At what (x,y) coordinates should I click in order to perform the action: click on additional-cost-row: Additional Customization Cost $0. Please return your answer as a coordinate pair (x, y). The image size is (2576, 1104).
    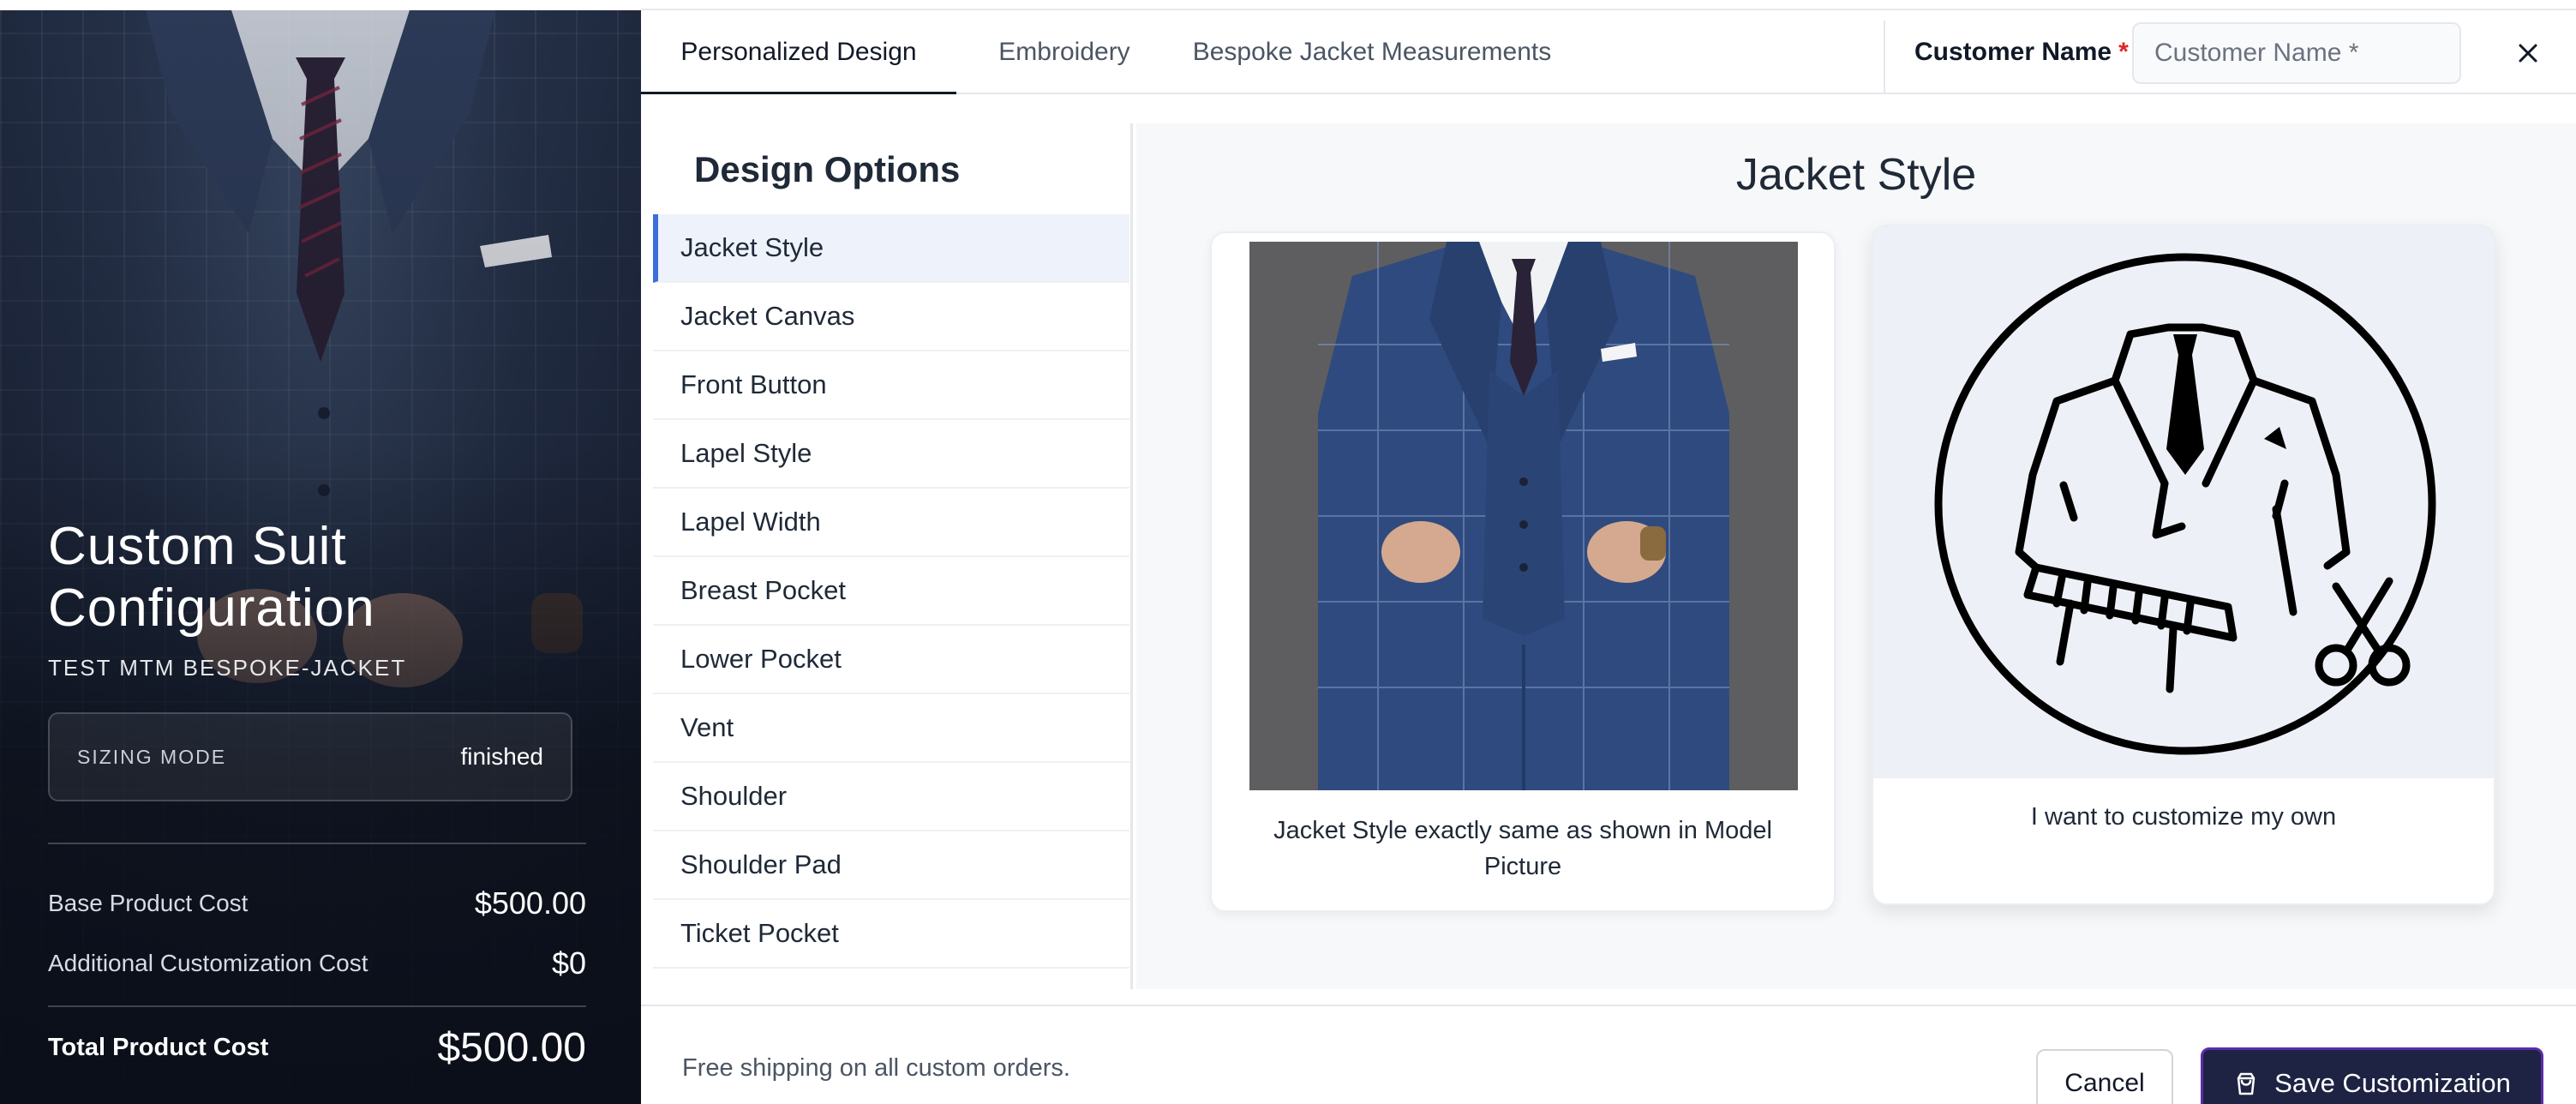
    Looking at the image, I should click on (317, 963).